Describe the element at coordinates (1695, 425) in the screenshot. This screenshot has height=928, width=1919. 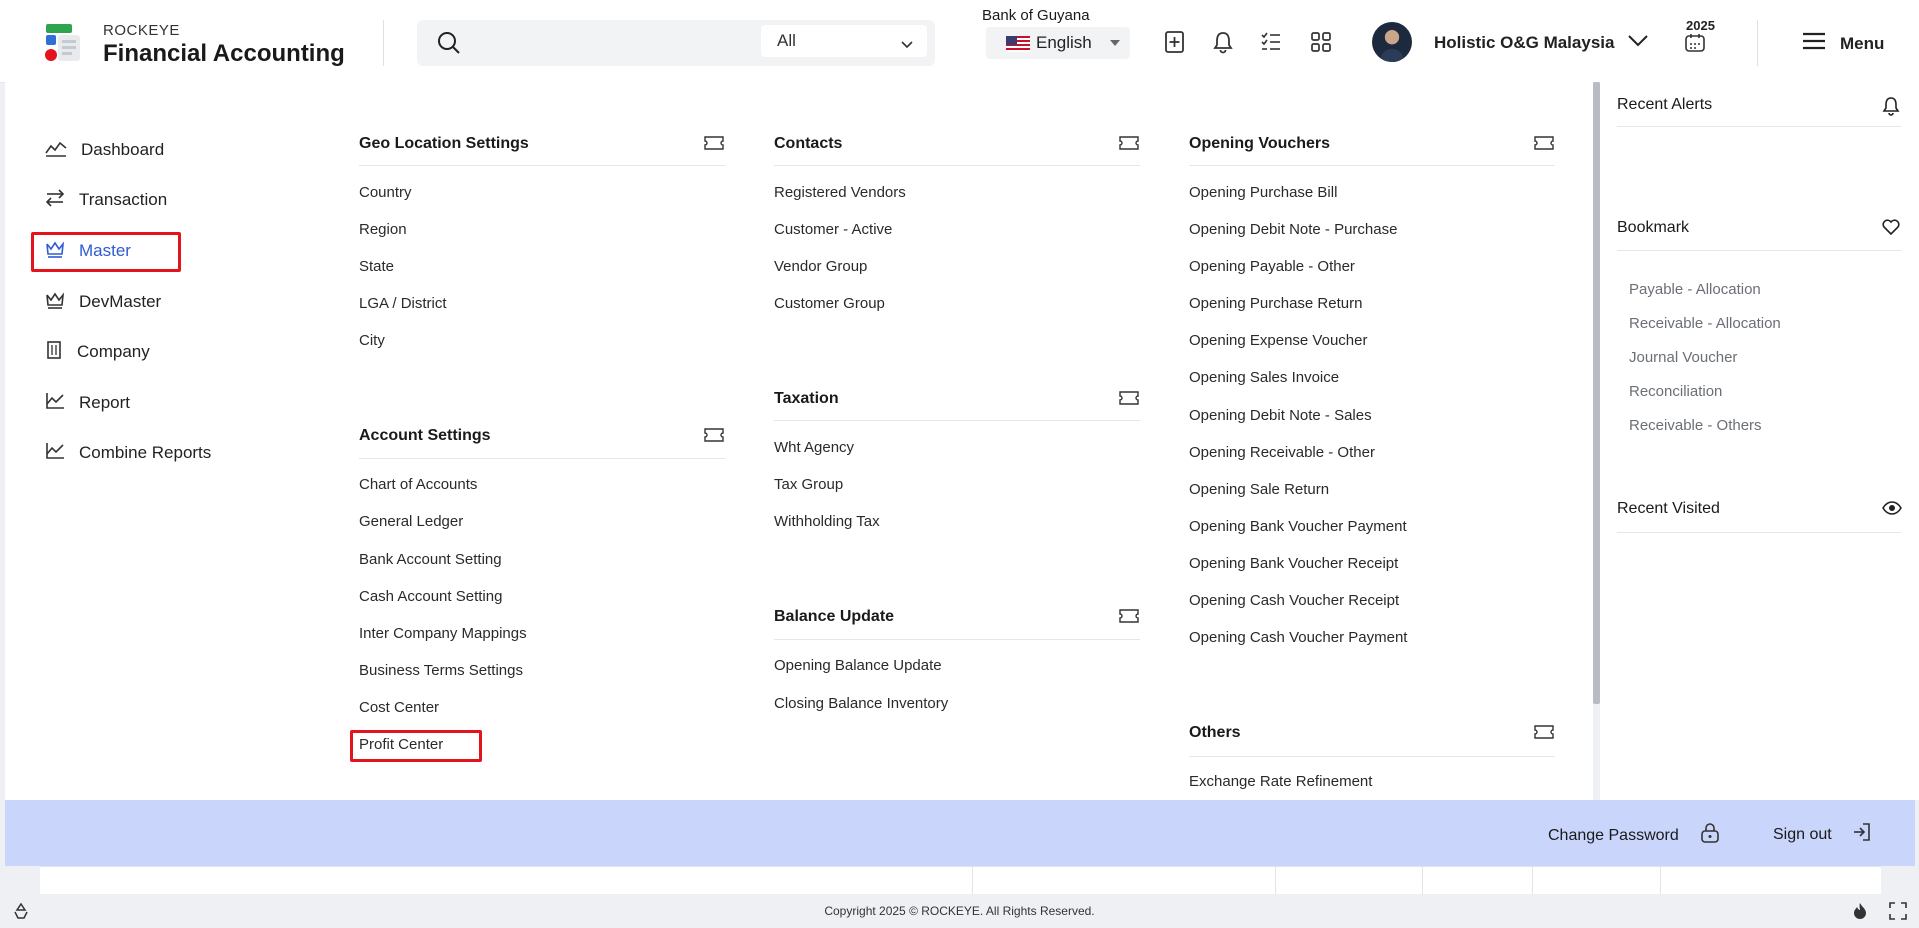
I see `bookmark-item: Receivable - Others` at that location.